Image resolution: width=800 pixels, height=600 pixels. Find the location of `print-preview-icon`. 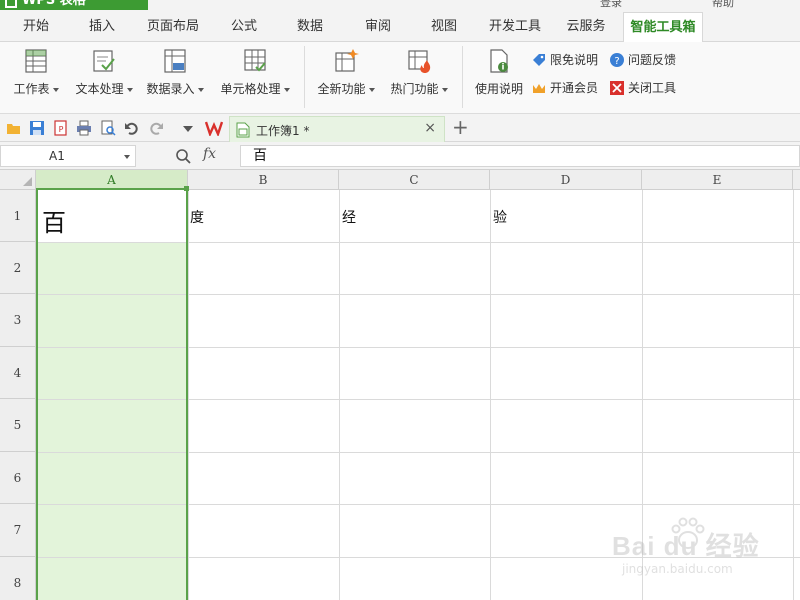

print-preview-icon is located at coordinates (108, 128).